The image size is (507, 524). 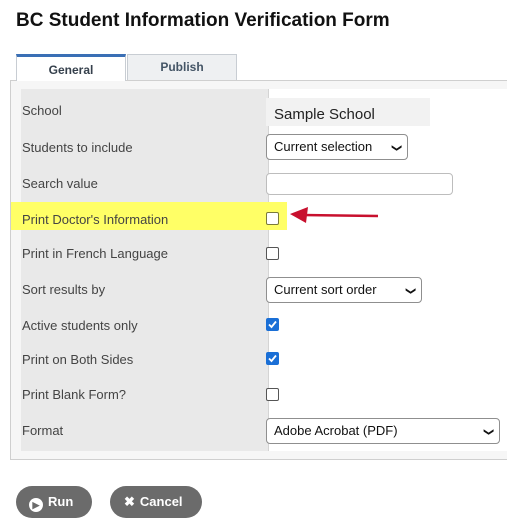 I want to click on format-value: Adobe Acrobat (PDF), so click(x=336, y=430).